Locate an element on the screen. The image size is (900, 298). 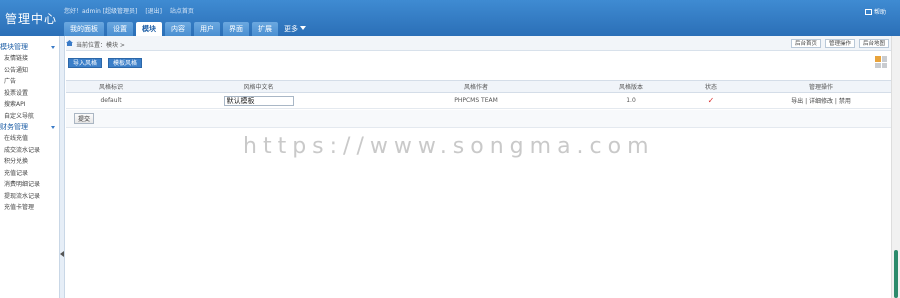
breadcrumb: 当前位置：模块 > is located at coordinates (100, 45).